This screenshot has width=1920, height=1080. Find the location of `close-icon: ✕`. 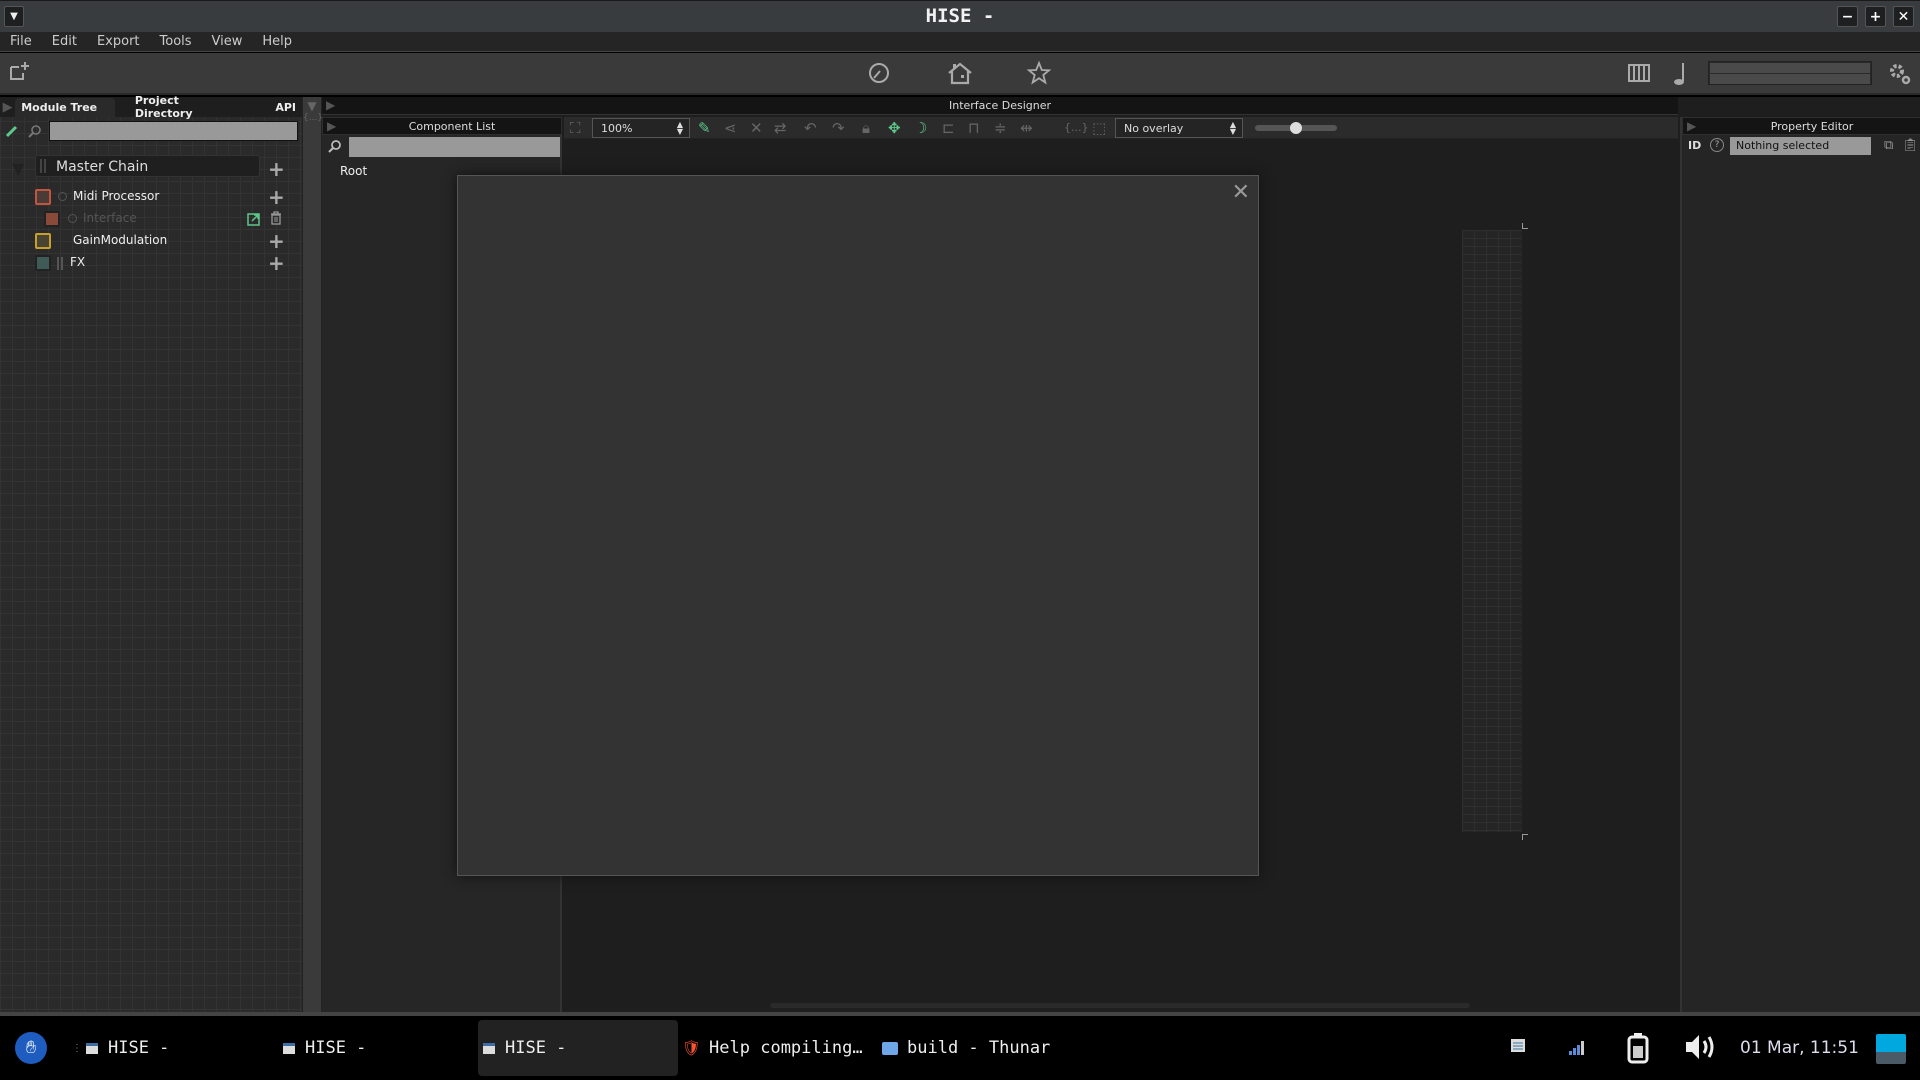

close-icon: ✕ is located at coordinates (1241, 192).